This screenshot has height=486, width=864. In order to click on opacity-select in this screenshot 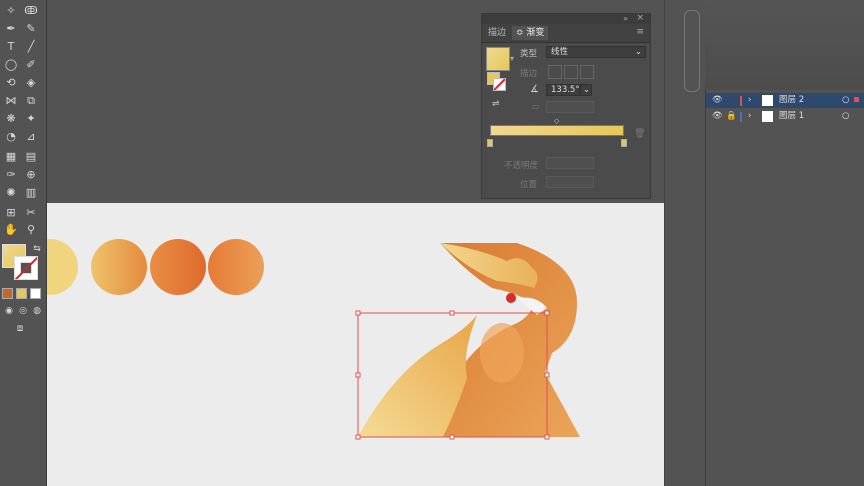, I will do `click(570, 163)`.